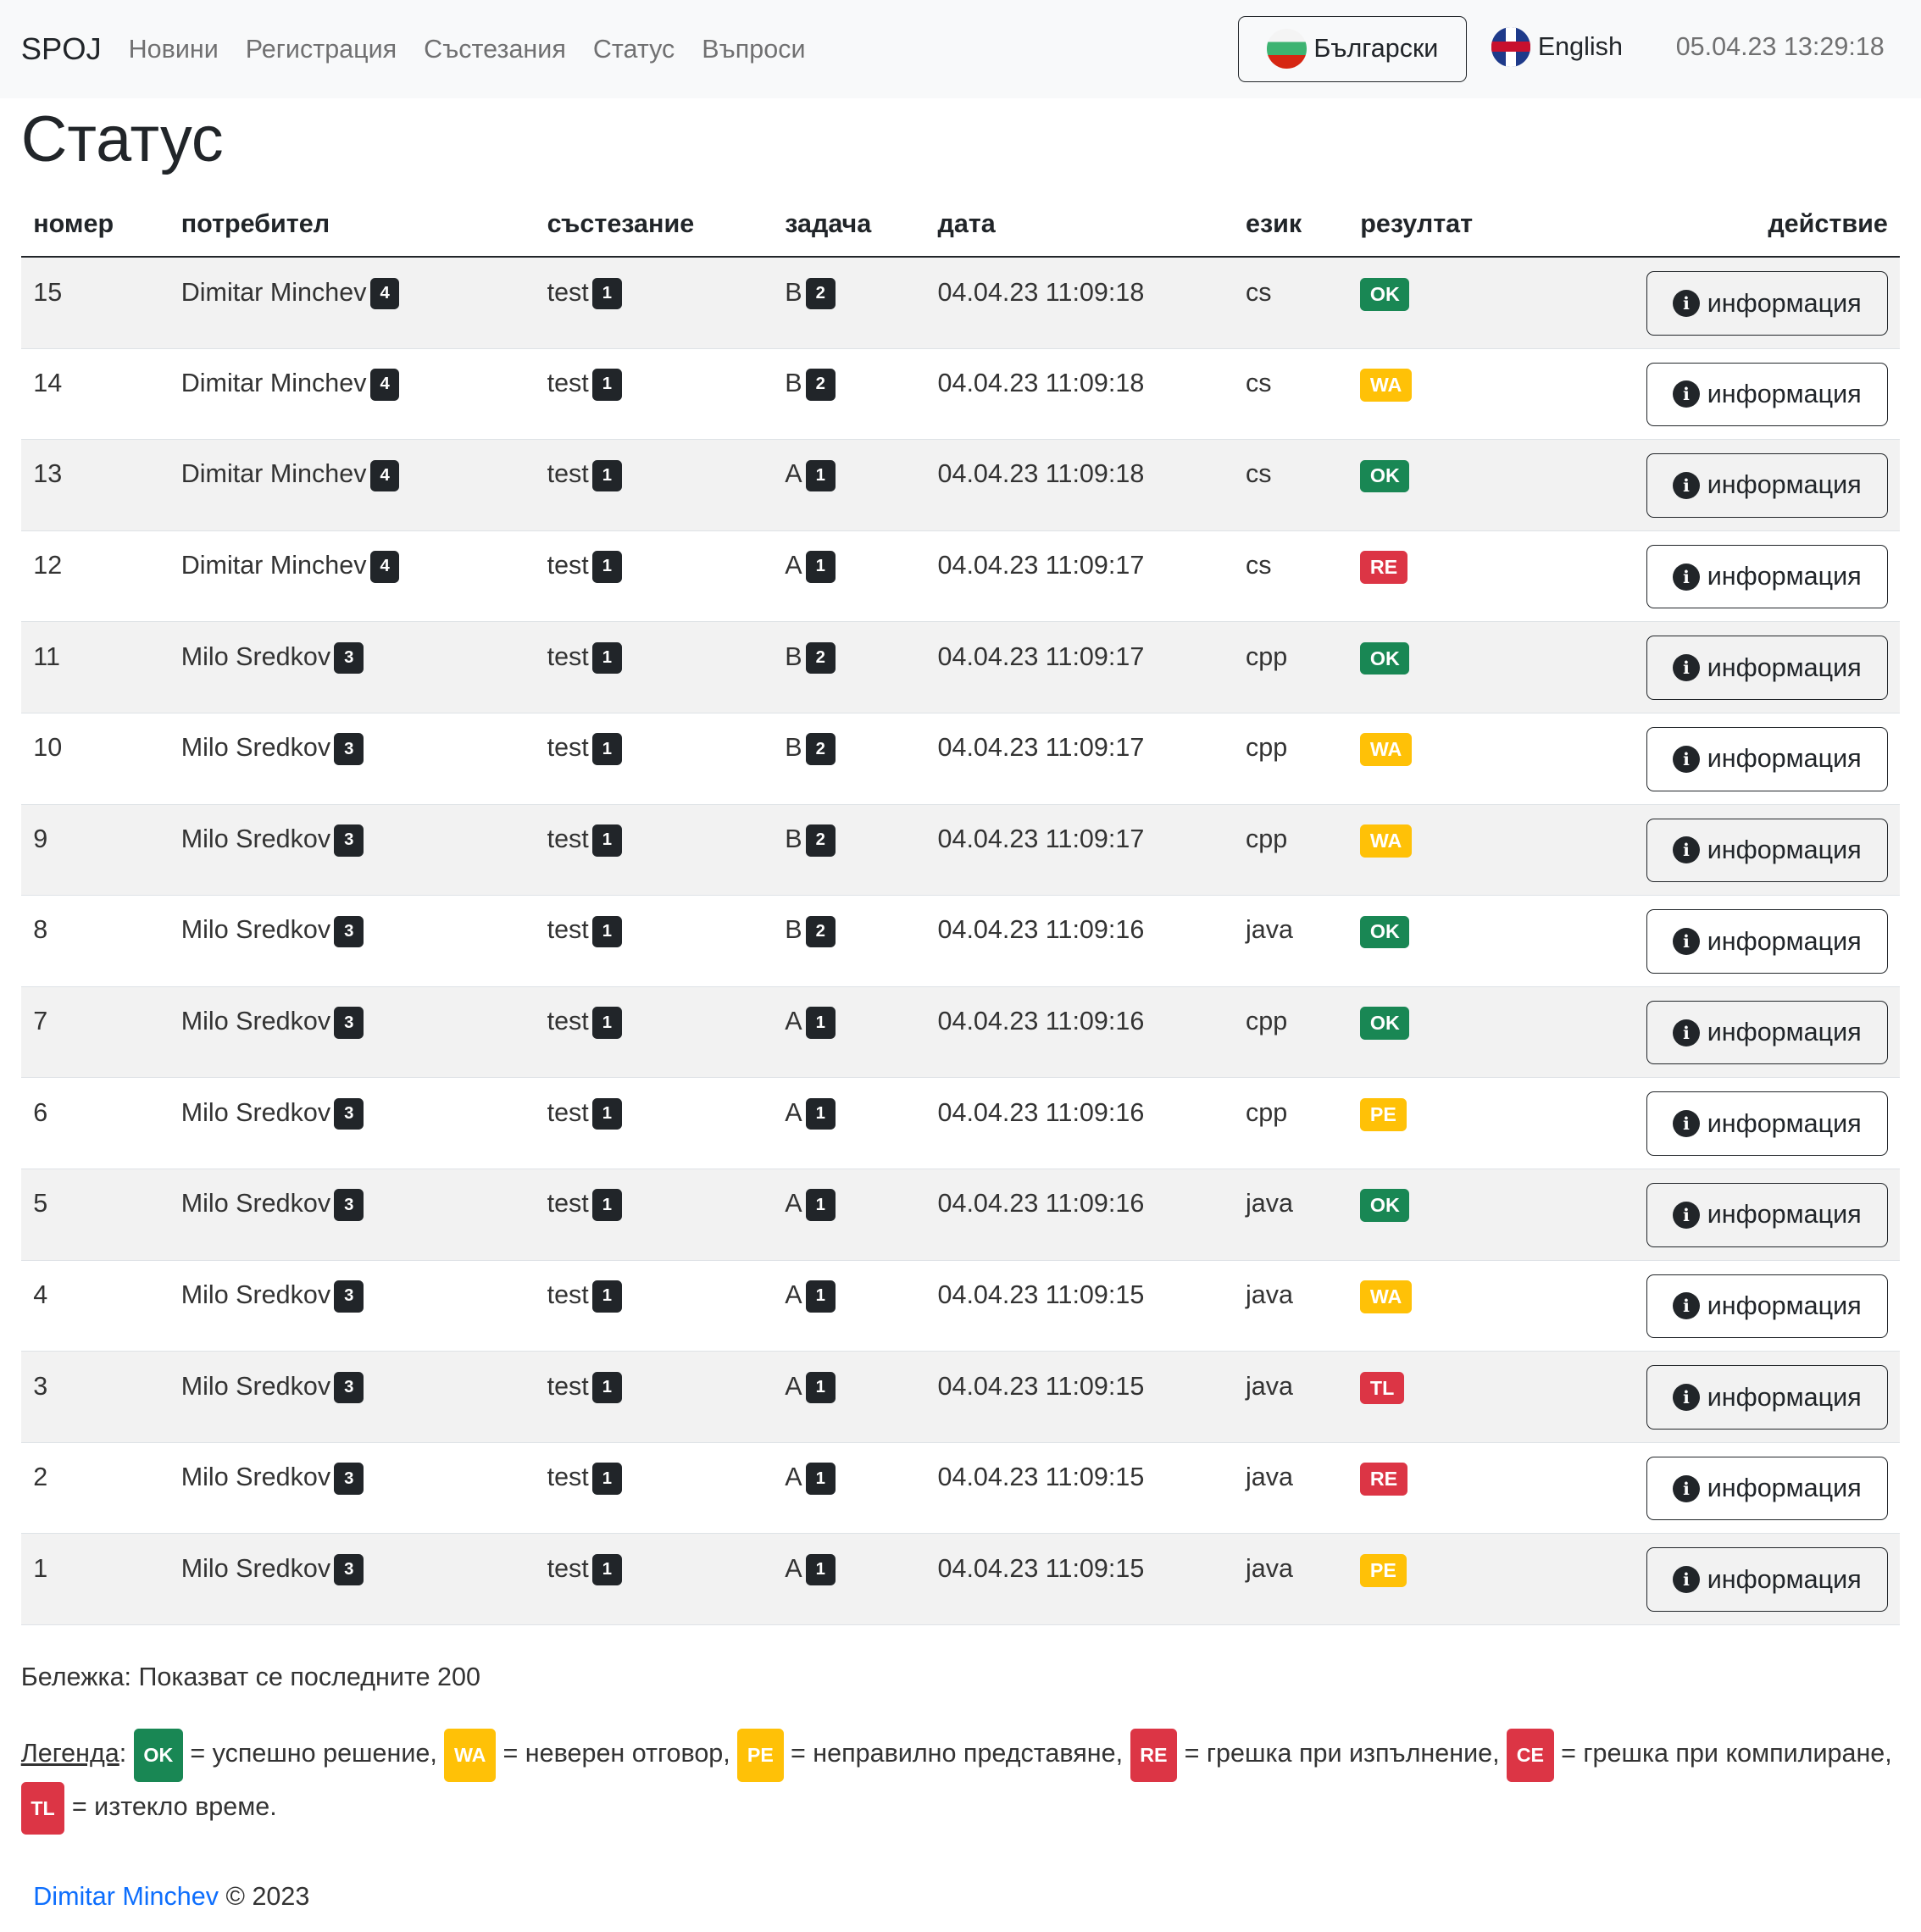  Describe the element at coordinates (495, 49) in the screenshot. I see `nav-contests: Състезания` at that location.